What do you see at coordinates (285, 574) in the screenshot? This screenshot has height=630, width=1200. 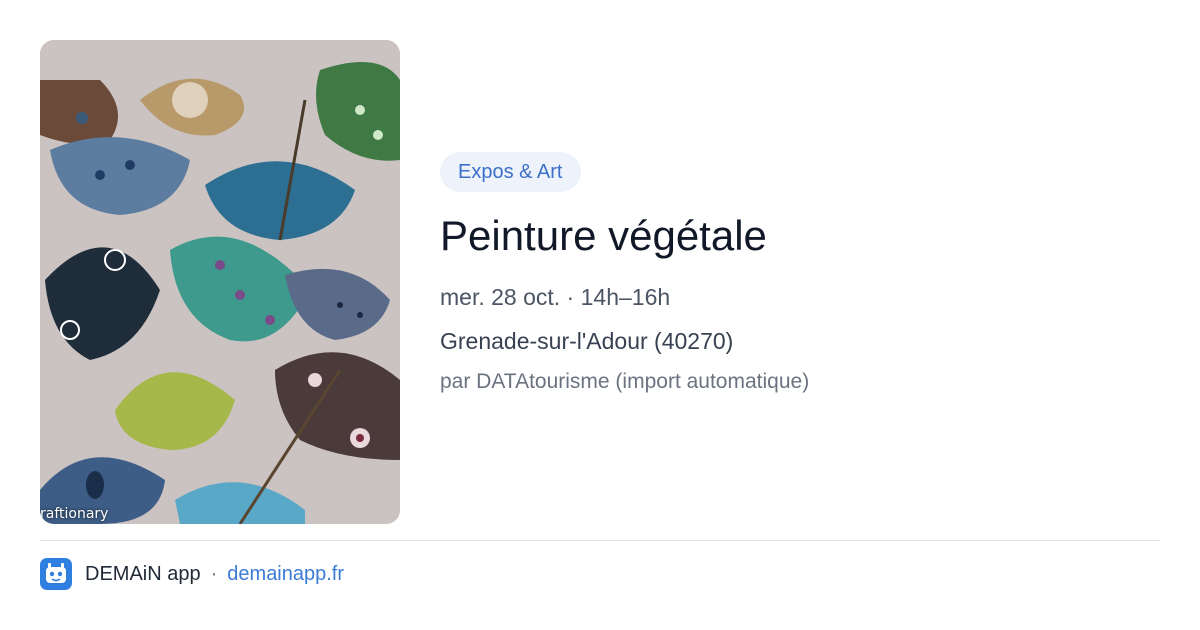 I see `app-website-link: demainapp.fr` at bounding box center [285, 574].